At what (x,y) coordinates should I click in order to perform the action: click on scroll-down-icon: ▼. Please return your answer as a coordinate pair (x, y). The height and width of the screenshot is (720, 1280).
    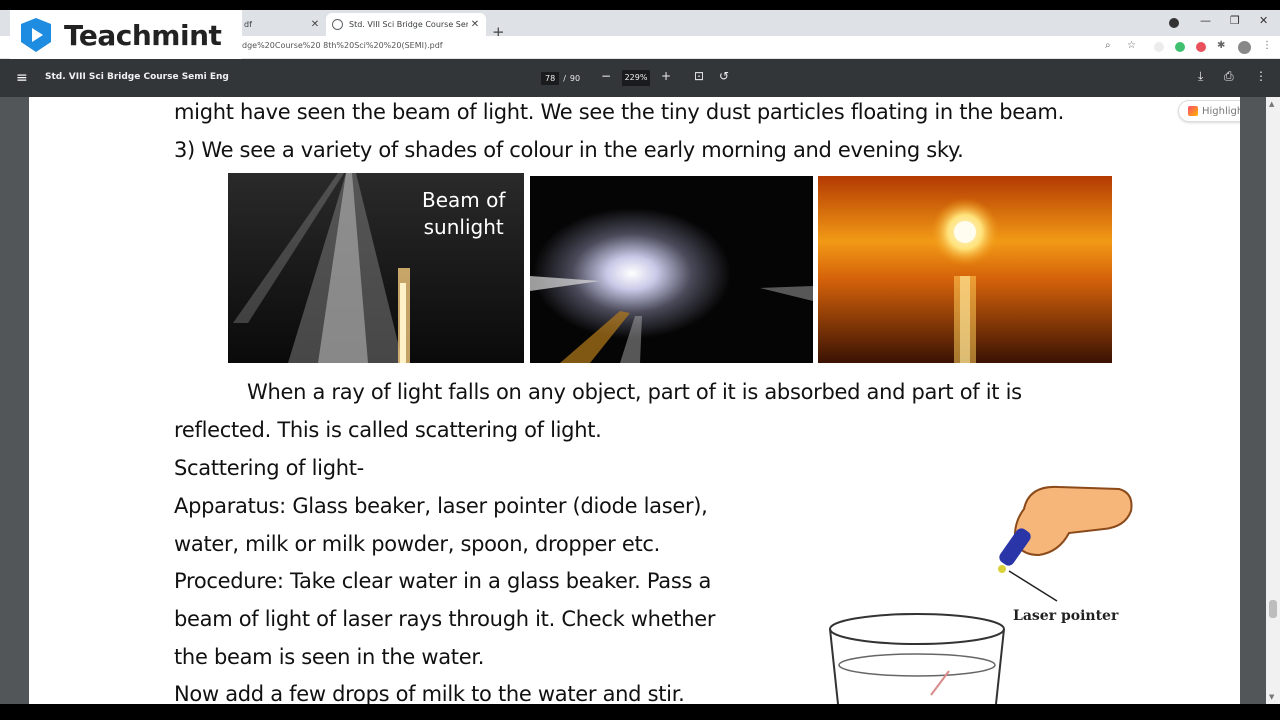
    Looking at the image, I should click on (1271, 697).